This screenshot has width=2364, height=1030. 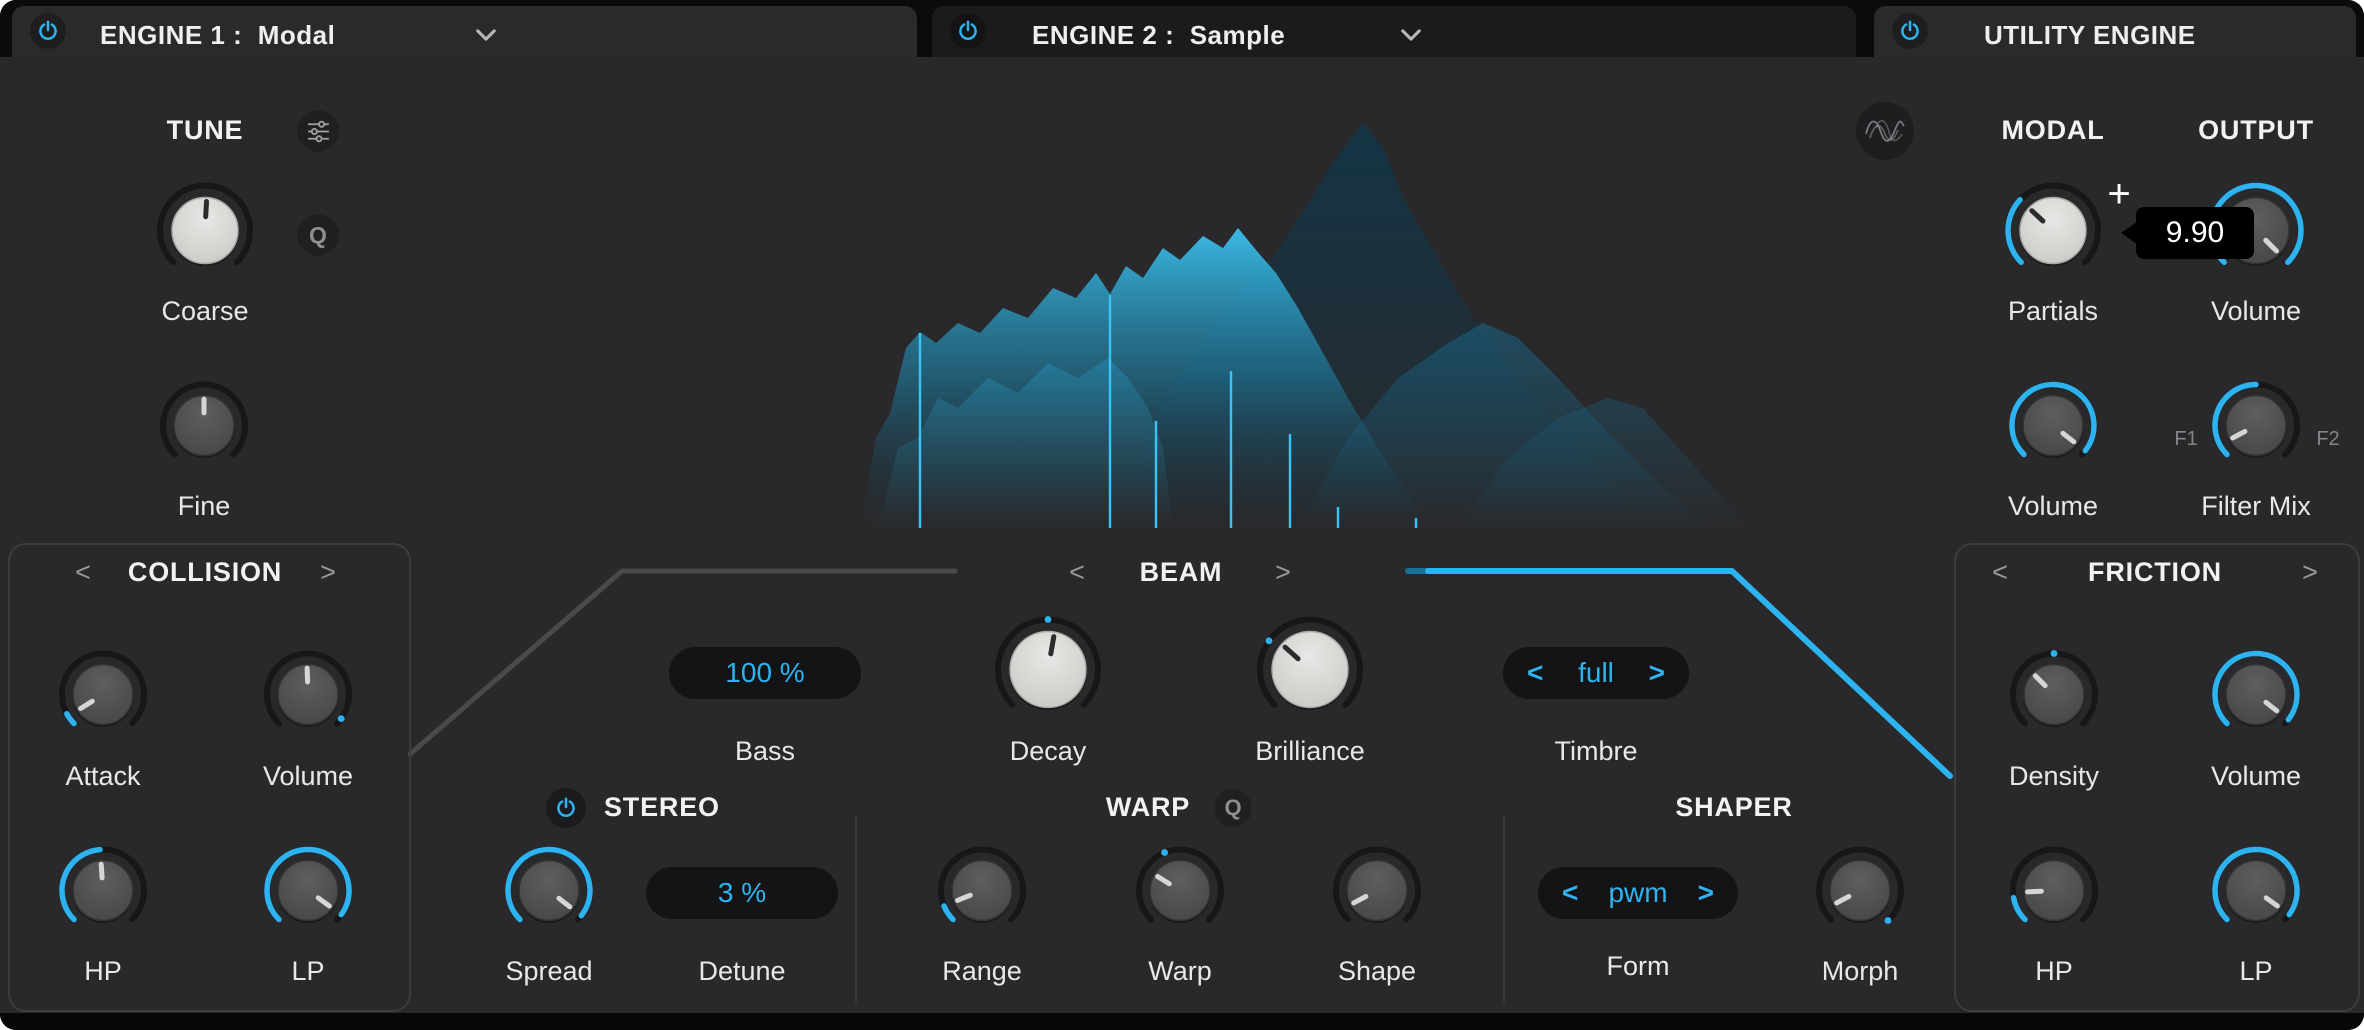 I want to click on collision-attack-knob, so click(x=103, y=697).